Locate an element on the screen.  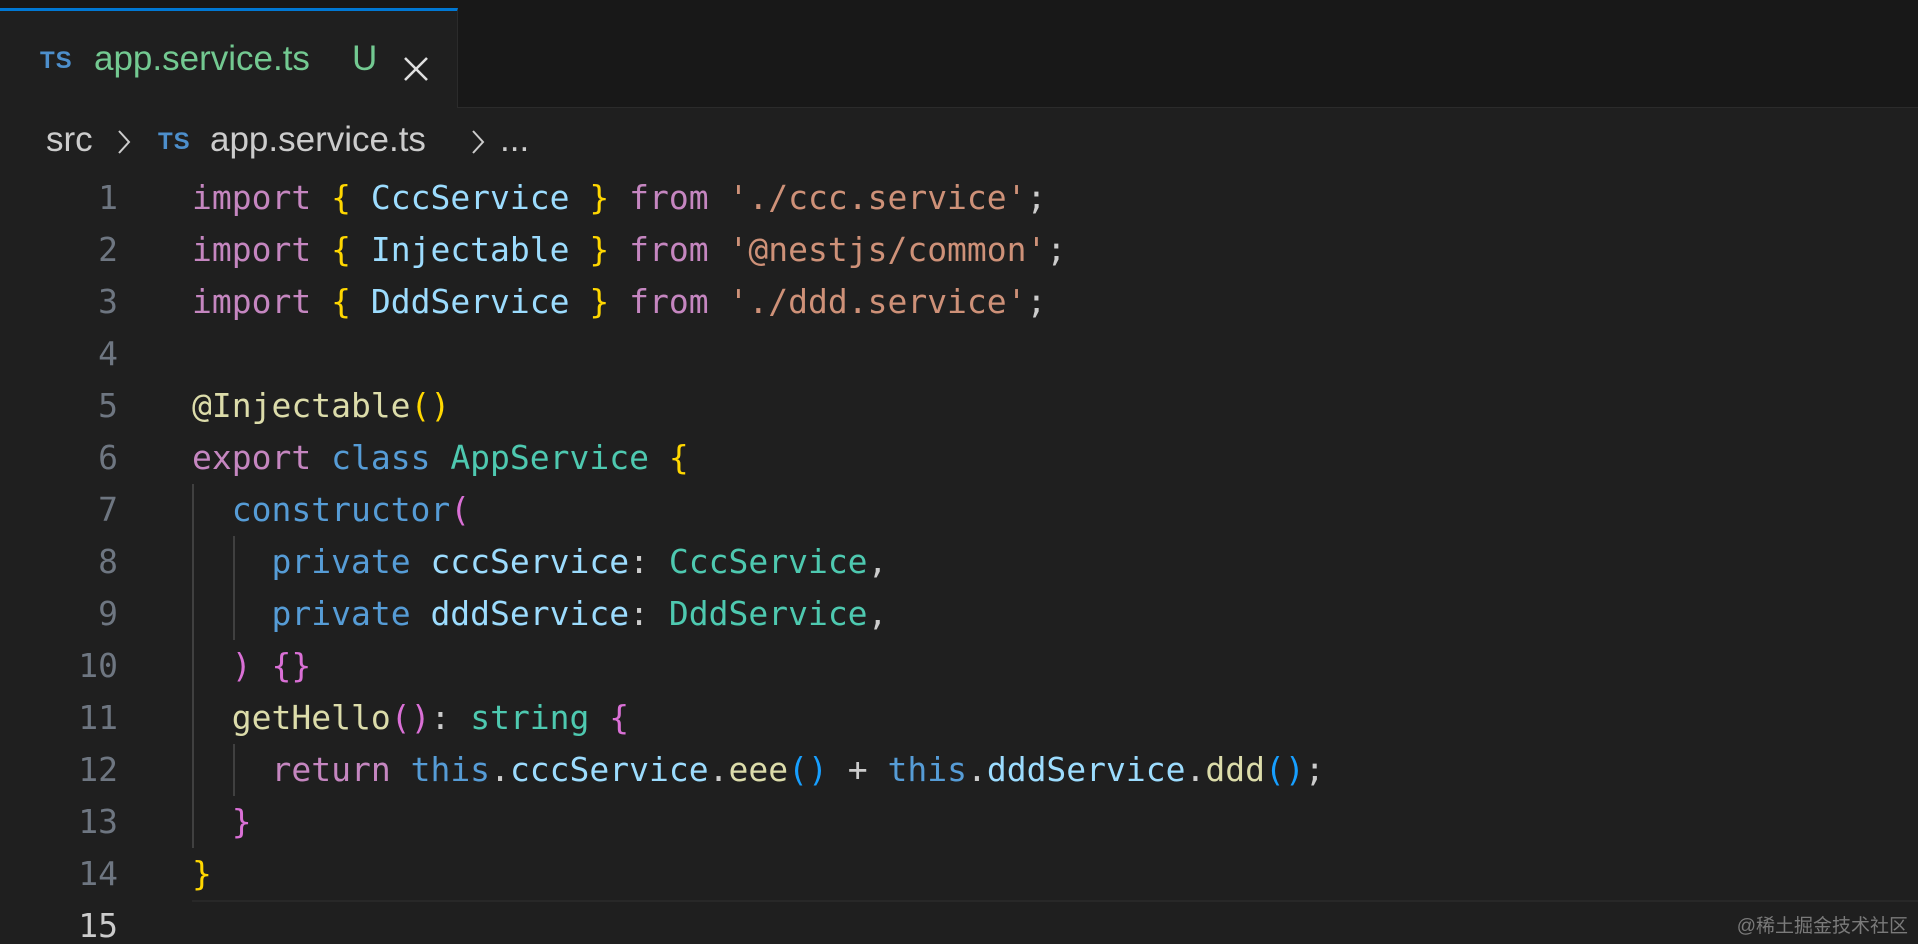
code-text: export class AppService { is located at coordinates (440, 458).